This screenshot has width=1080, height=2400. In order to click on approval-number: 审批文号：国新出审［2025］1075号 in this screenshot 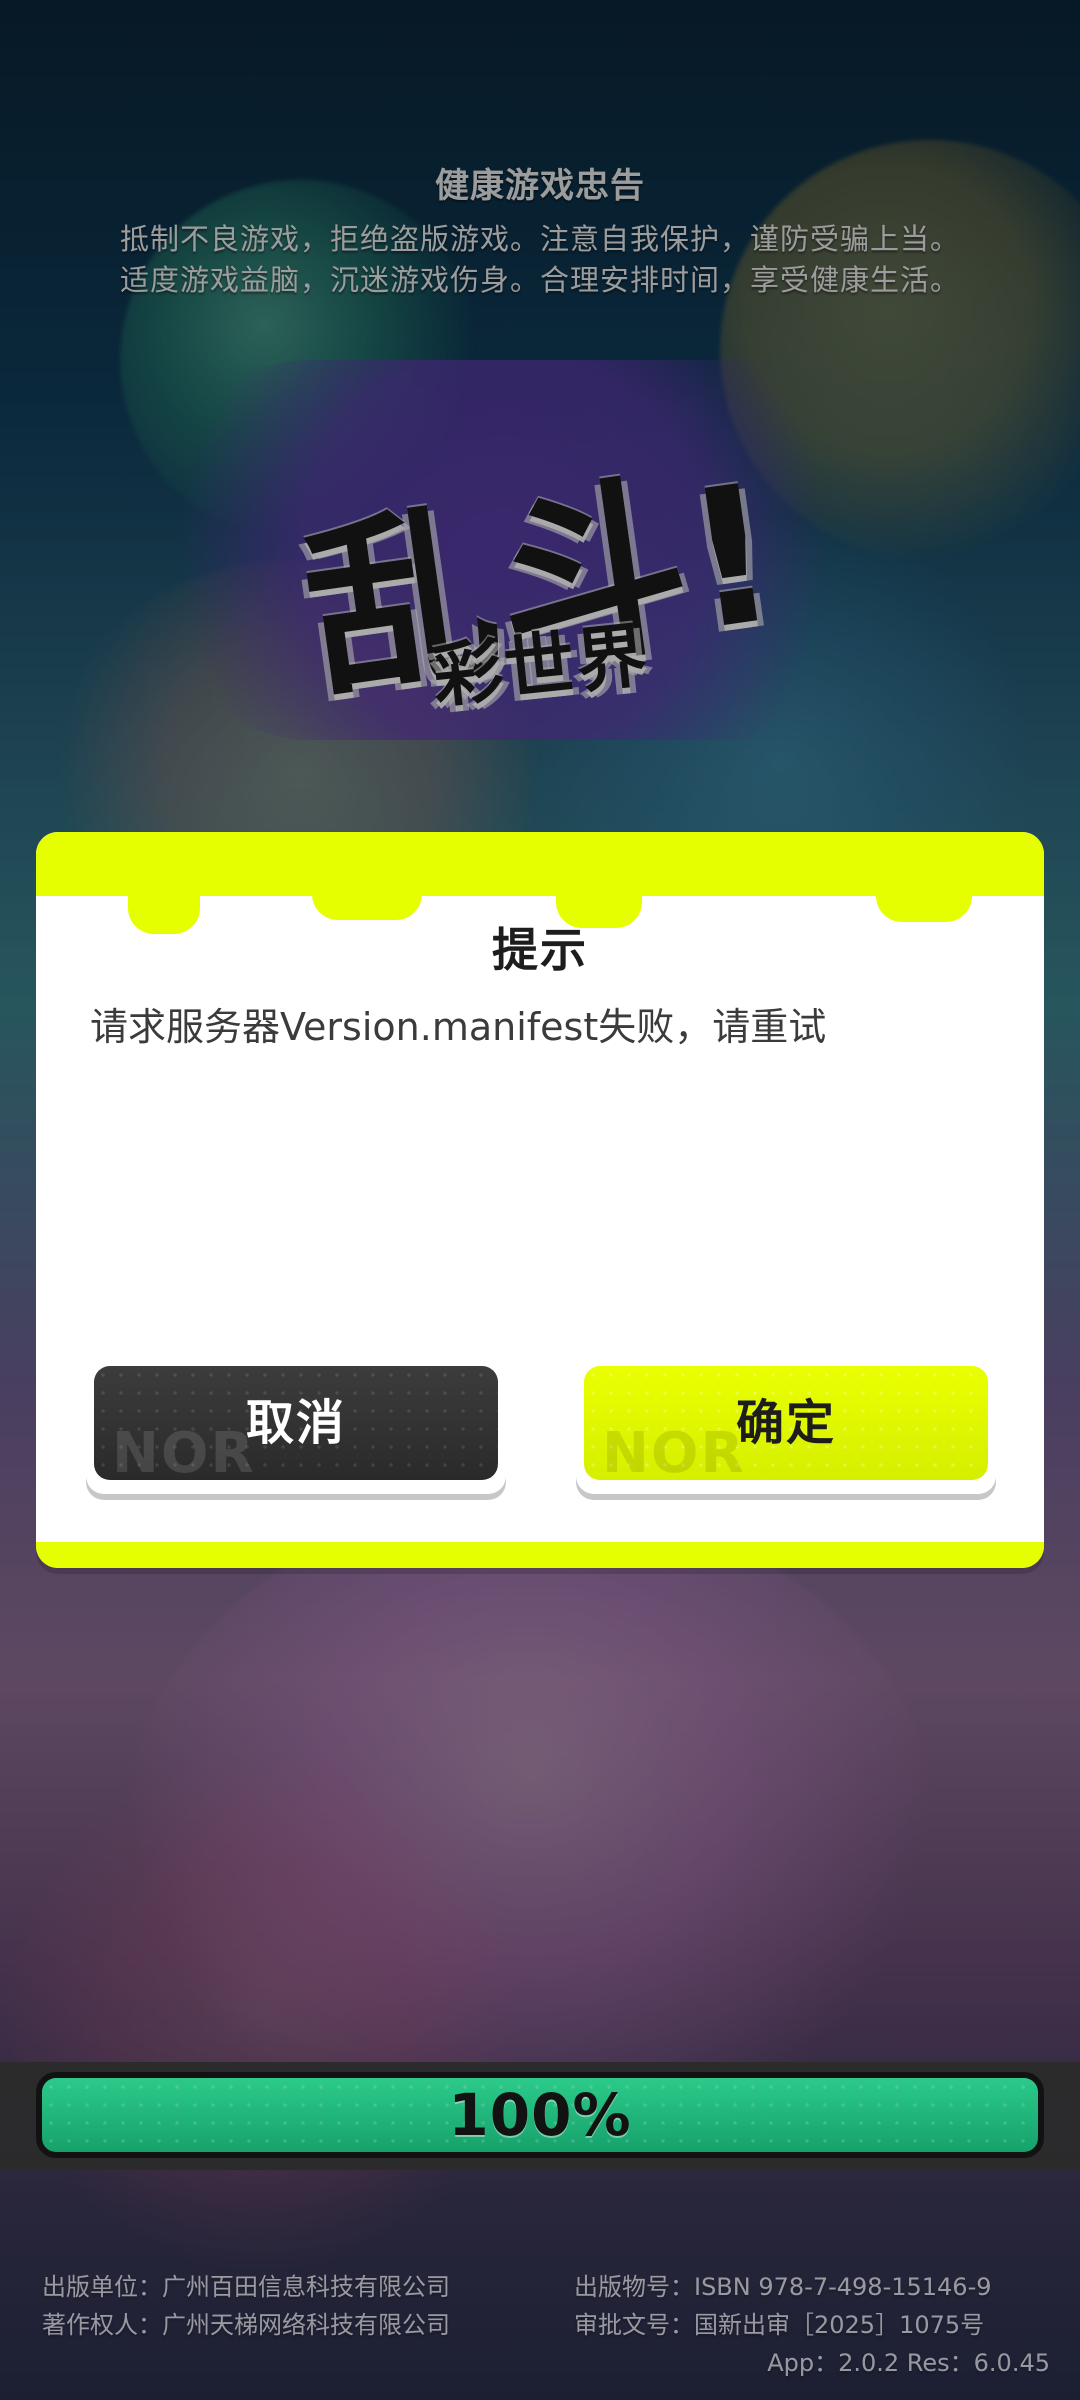, I will do `click(779, 2325)`.